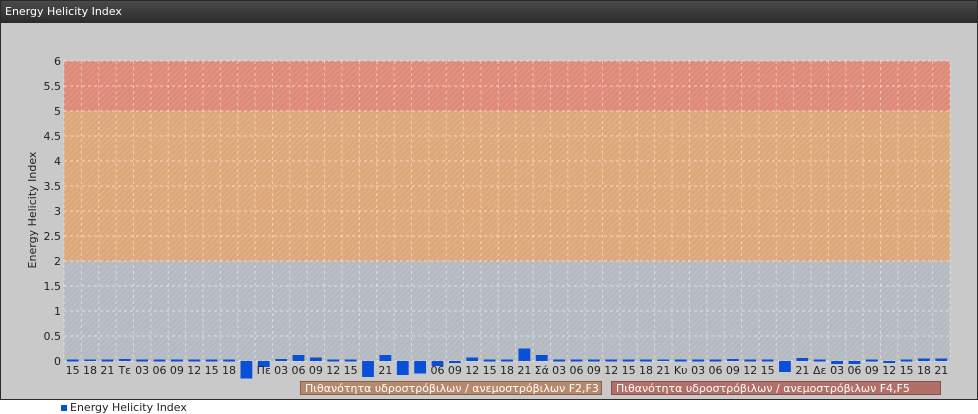  What do you see at coordinates (542, 370) in the screenshot?
I see `x-tick-label: Σά` at bounding box center [542, 370].